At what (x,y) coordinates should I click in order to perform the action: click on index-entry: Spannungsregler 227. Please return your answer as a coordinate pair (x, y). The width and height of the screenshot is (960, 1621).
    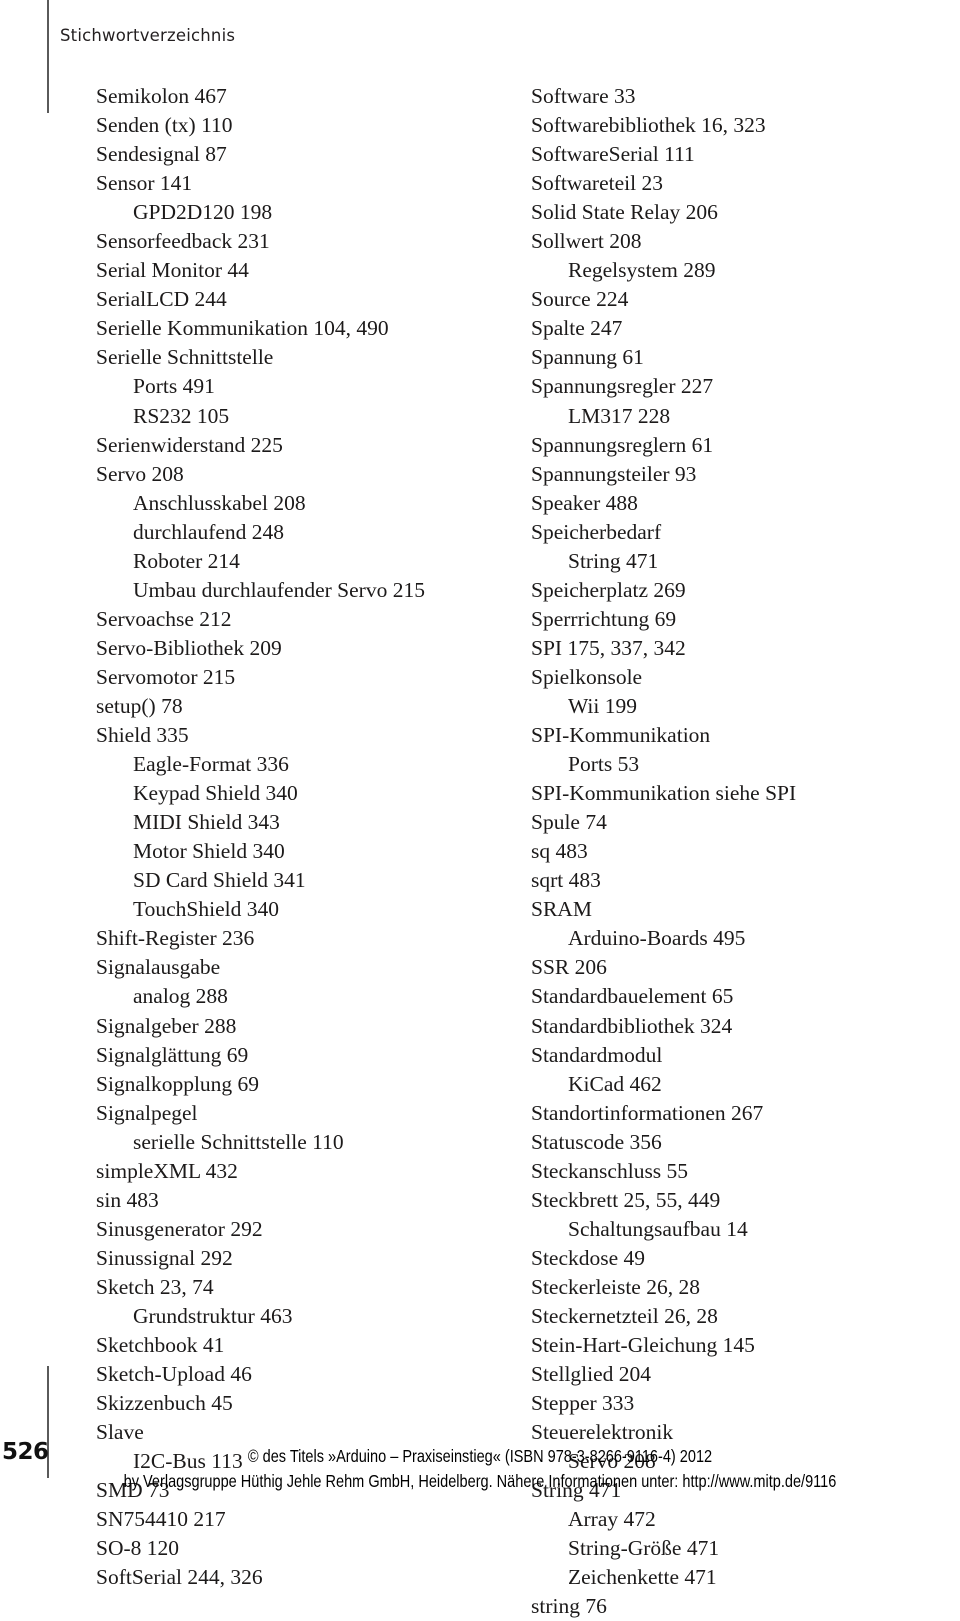
    Looking at the image, I should click on (622, 386).